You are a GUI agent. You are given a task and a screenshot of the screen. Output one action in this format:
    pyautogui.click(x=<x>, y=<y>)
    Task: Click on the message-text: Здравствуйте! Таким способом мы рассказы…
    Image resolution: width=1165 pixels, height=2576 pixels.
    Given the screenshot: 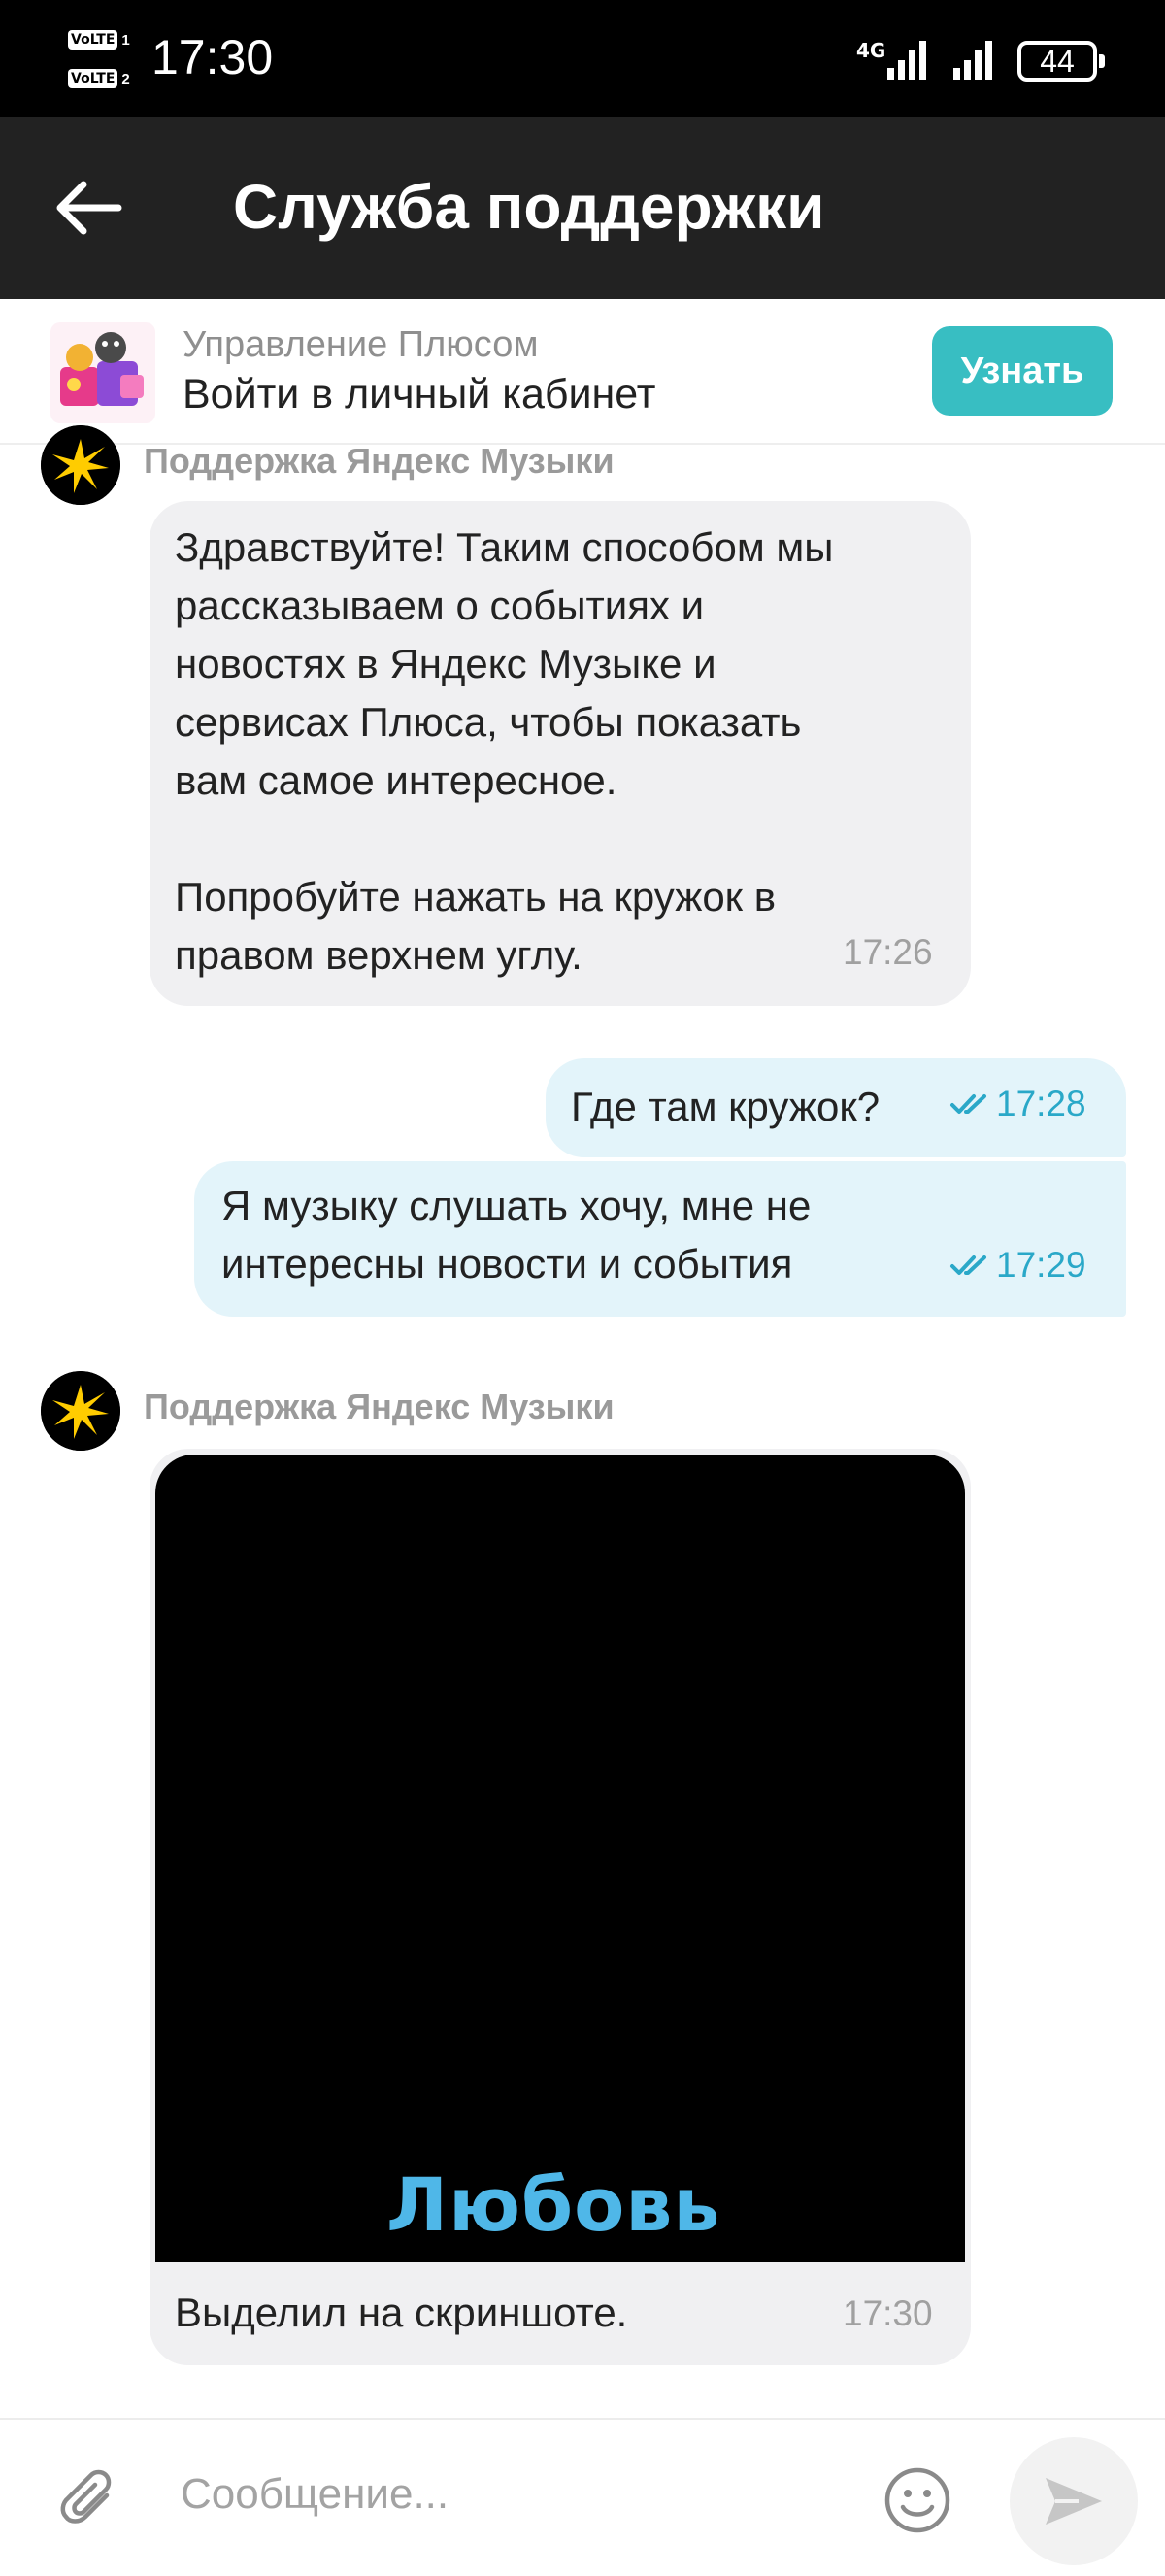 What is the action you would take?
    pyautogui.click(x=504, y=751)
    